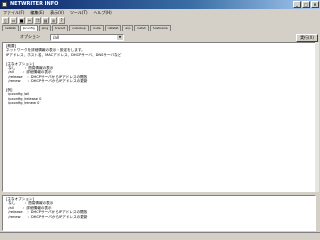  What do you see at coordinates (23, 103) in the screenshot?
I see `output-line: ipconfig /renew 0` at bounding box center [23, 103].